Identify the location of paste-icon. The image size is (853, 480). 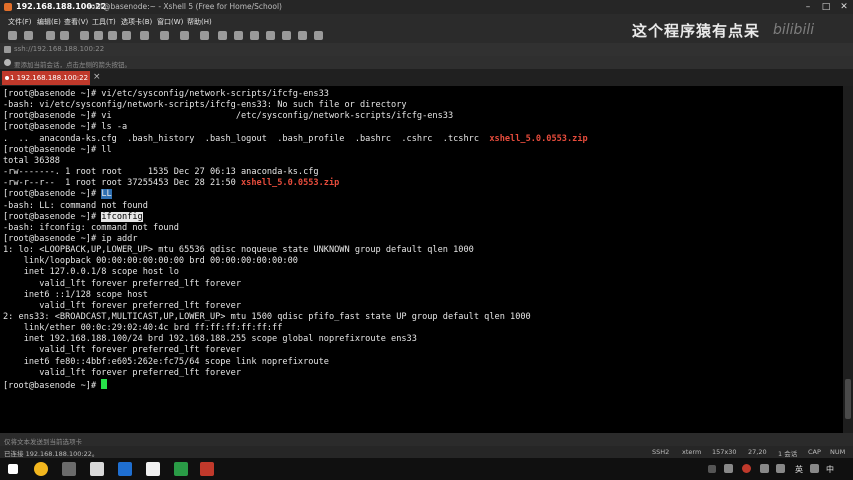
(98, 35).